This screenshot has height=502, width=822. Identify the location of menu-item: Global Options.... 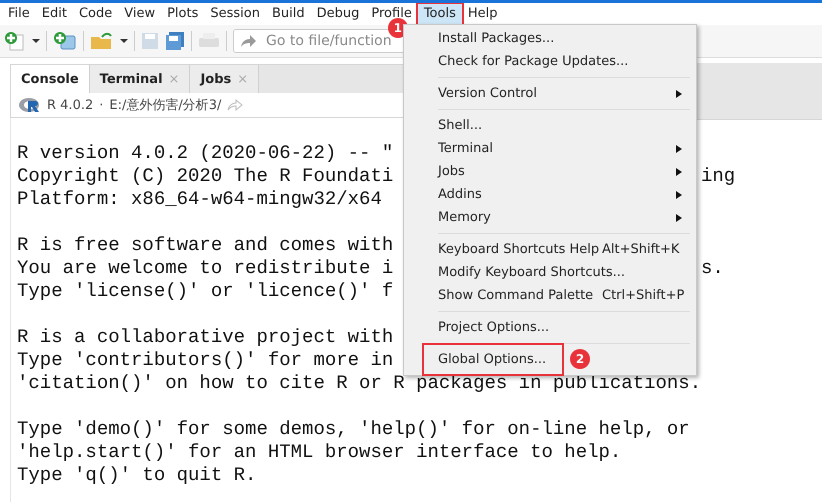
(482, 359).